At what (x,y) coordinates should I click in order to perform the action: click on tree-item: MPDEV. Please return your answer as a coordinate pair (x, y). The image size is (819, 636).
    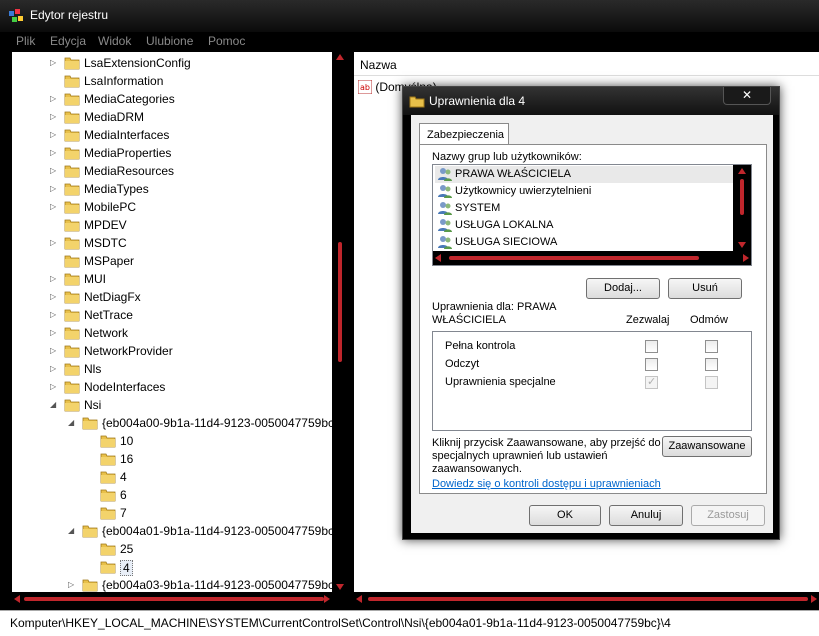
    Looking at the image, I should click on (172, 225).